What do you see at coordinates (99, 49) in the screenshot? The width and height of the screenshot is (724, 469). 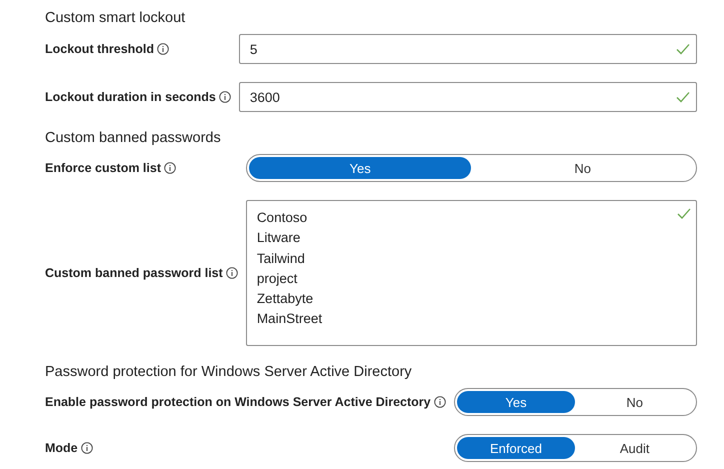 I see `field-label: Lockout threshold` at bounding box center [99, 49].